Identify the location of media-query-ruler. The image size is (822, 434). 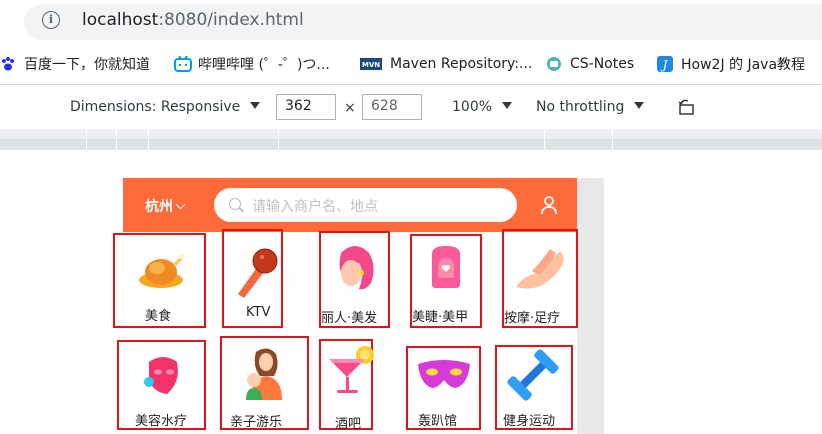
(411, 139).